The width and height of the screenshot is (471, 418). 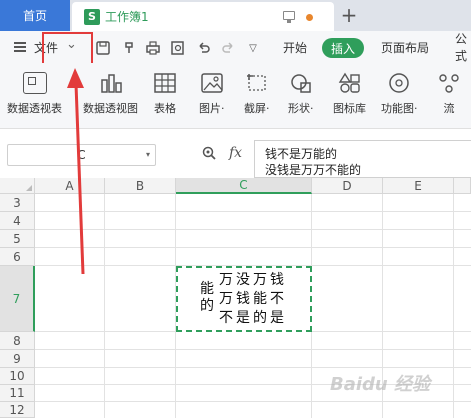 What do you see at coordinates (17, 186) in the screenshot?
I see `select-all-corner` at bounding box center [17, 186].